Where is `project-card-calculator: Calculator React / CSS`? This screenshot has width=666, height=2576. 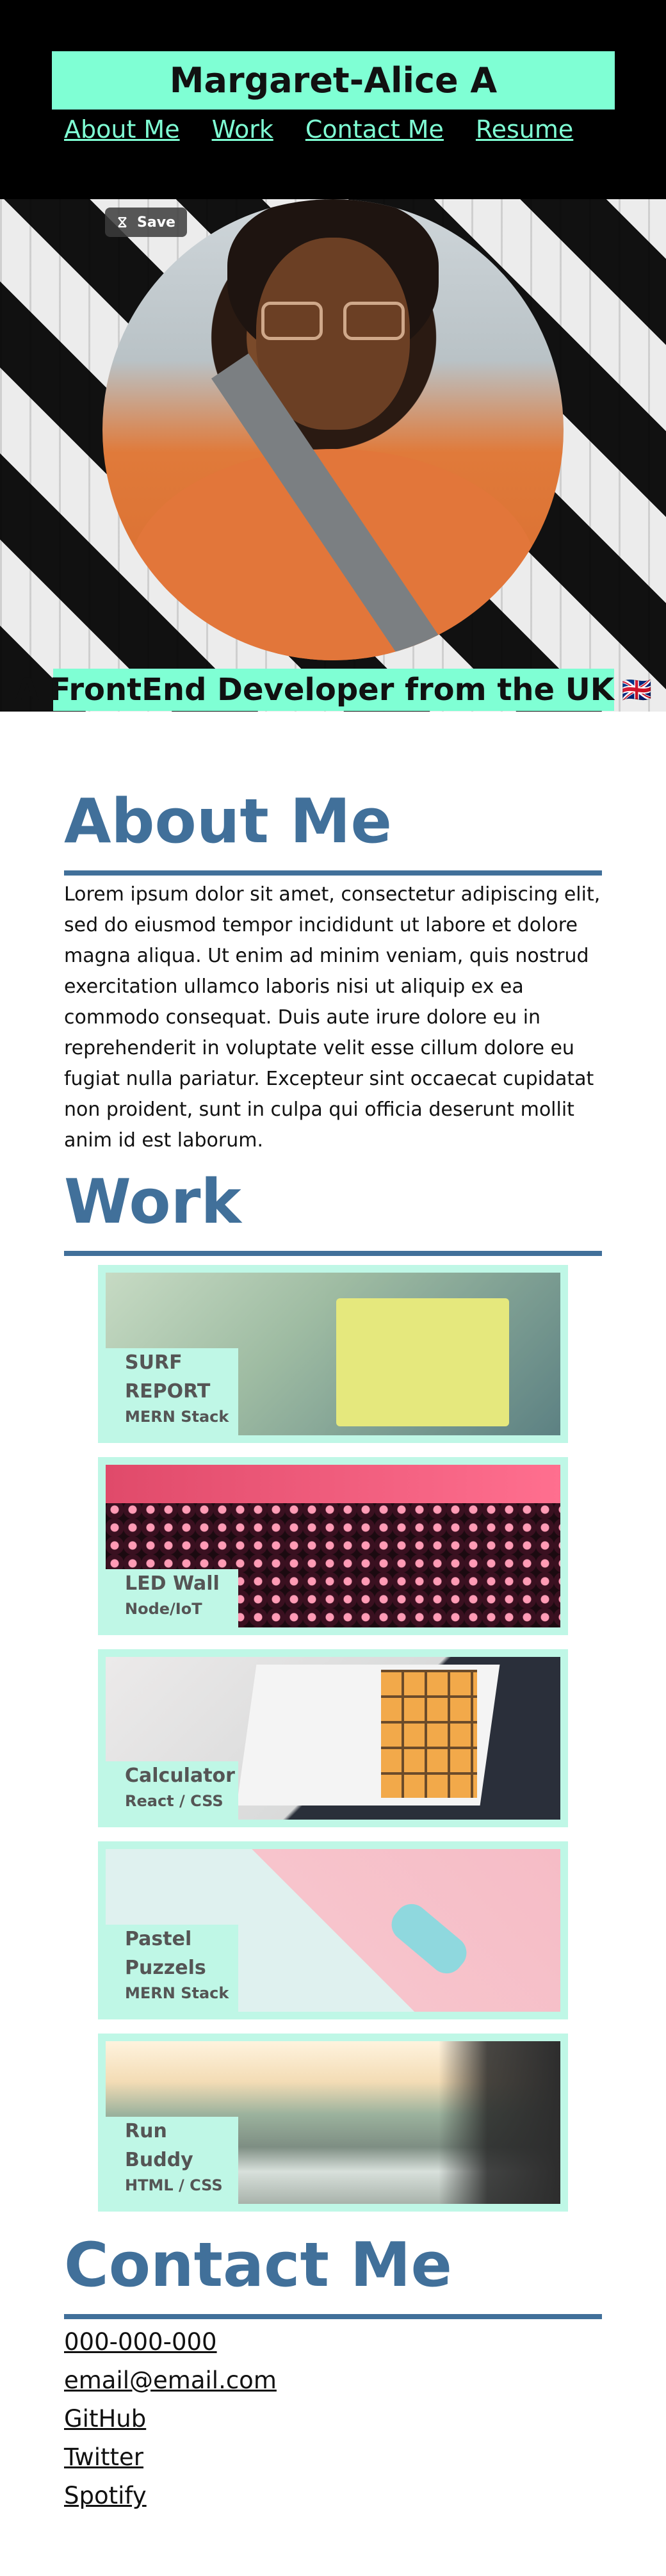 project-card-calculator: Calculator React / CSS is located at coordinates (333, 1738).